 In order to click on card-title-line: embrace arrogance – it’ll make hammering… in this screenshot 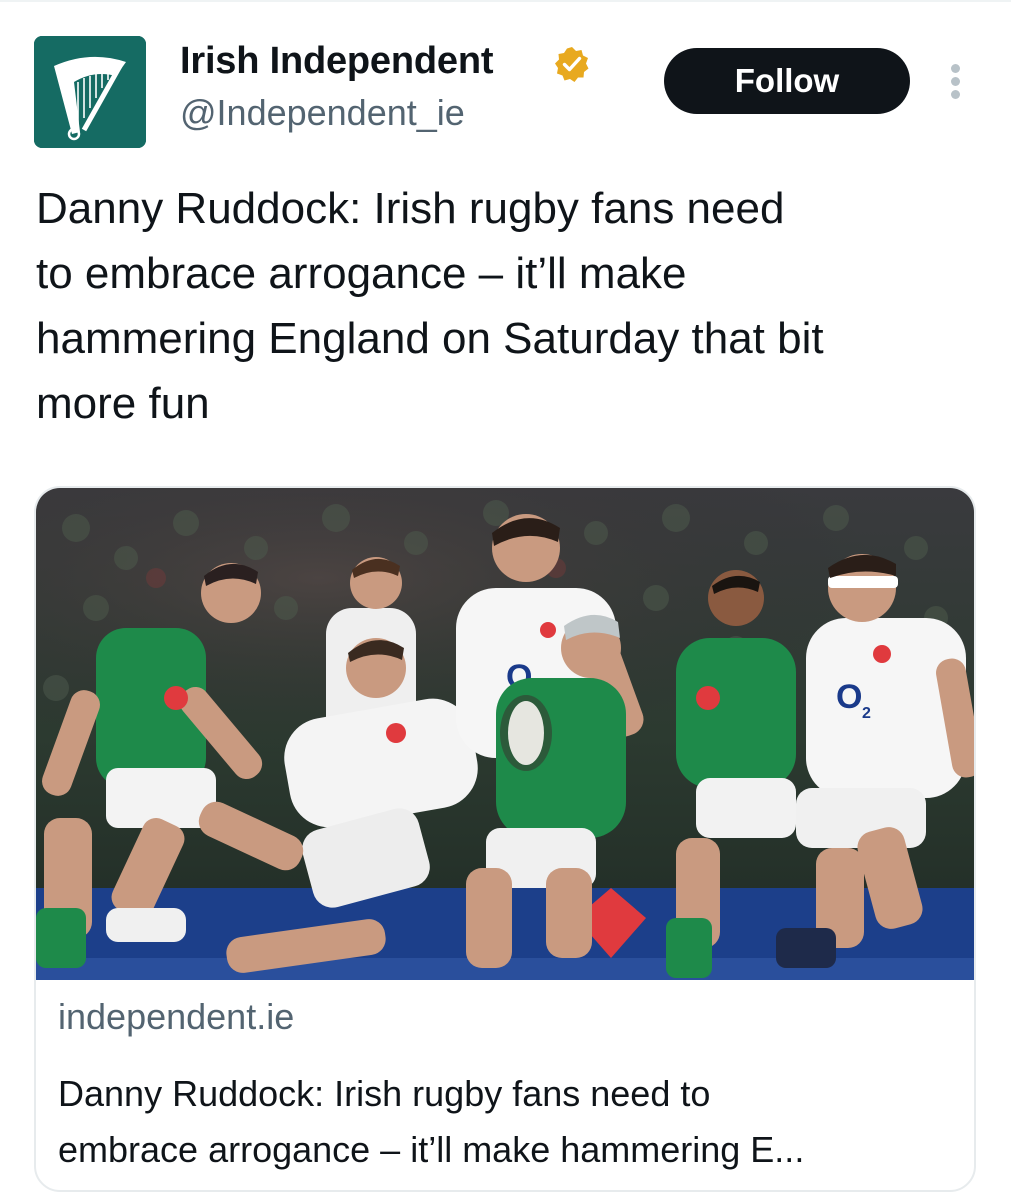, I will do `click(431, 1149)`.